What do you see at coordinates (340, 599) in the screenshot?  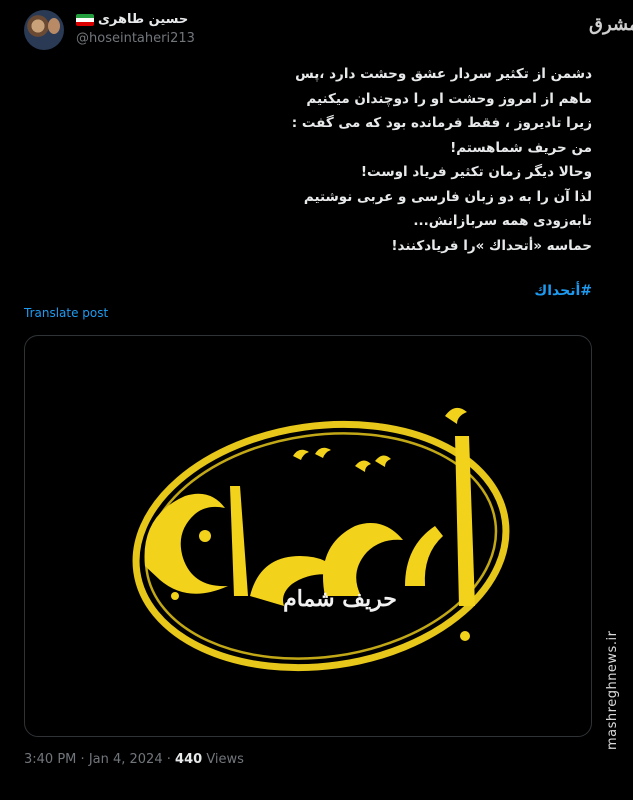 I see `image-subtitle: حریف شمام` at bounding box center [340, 599].